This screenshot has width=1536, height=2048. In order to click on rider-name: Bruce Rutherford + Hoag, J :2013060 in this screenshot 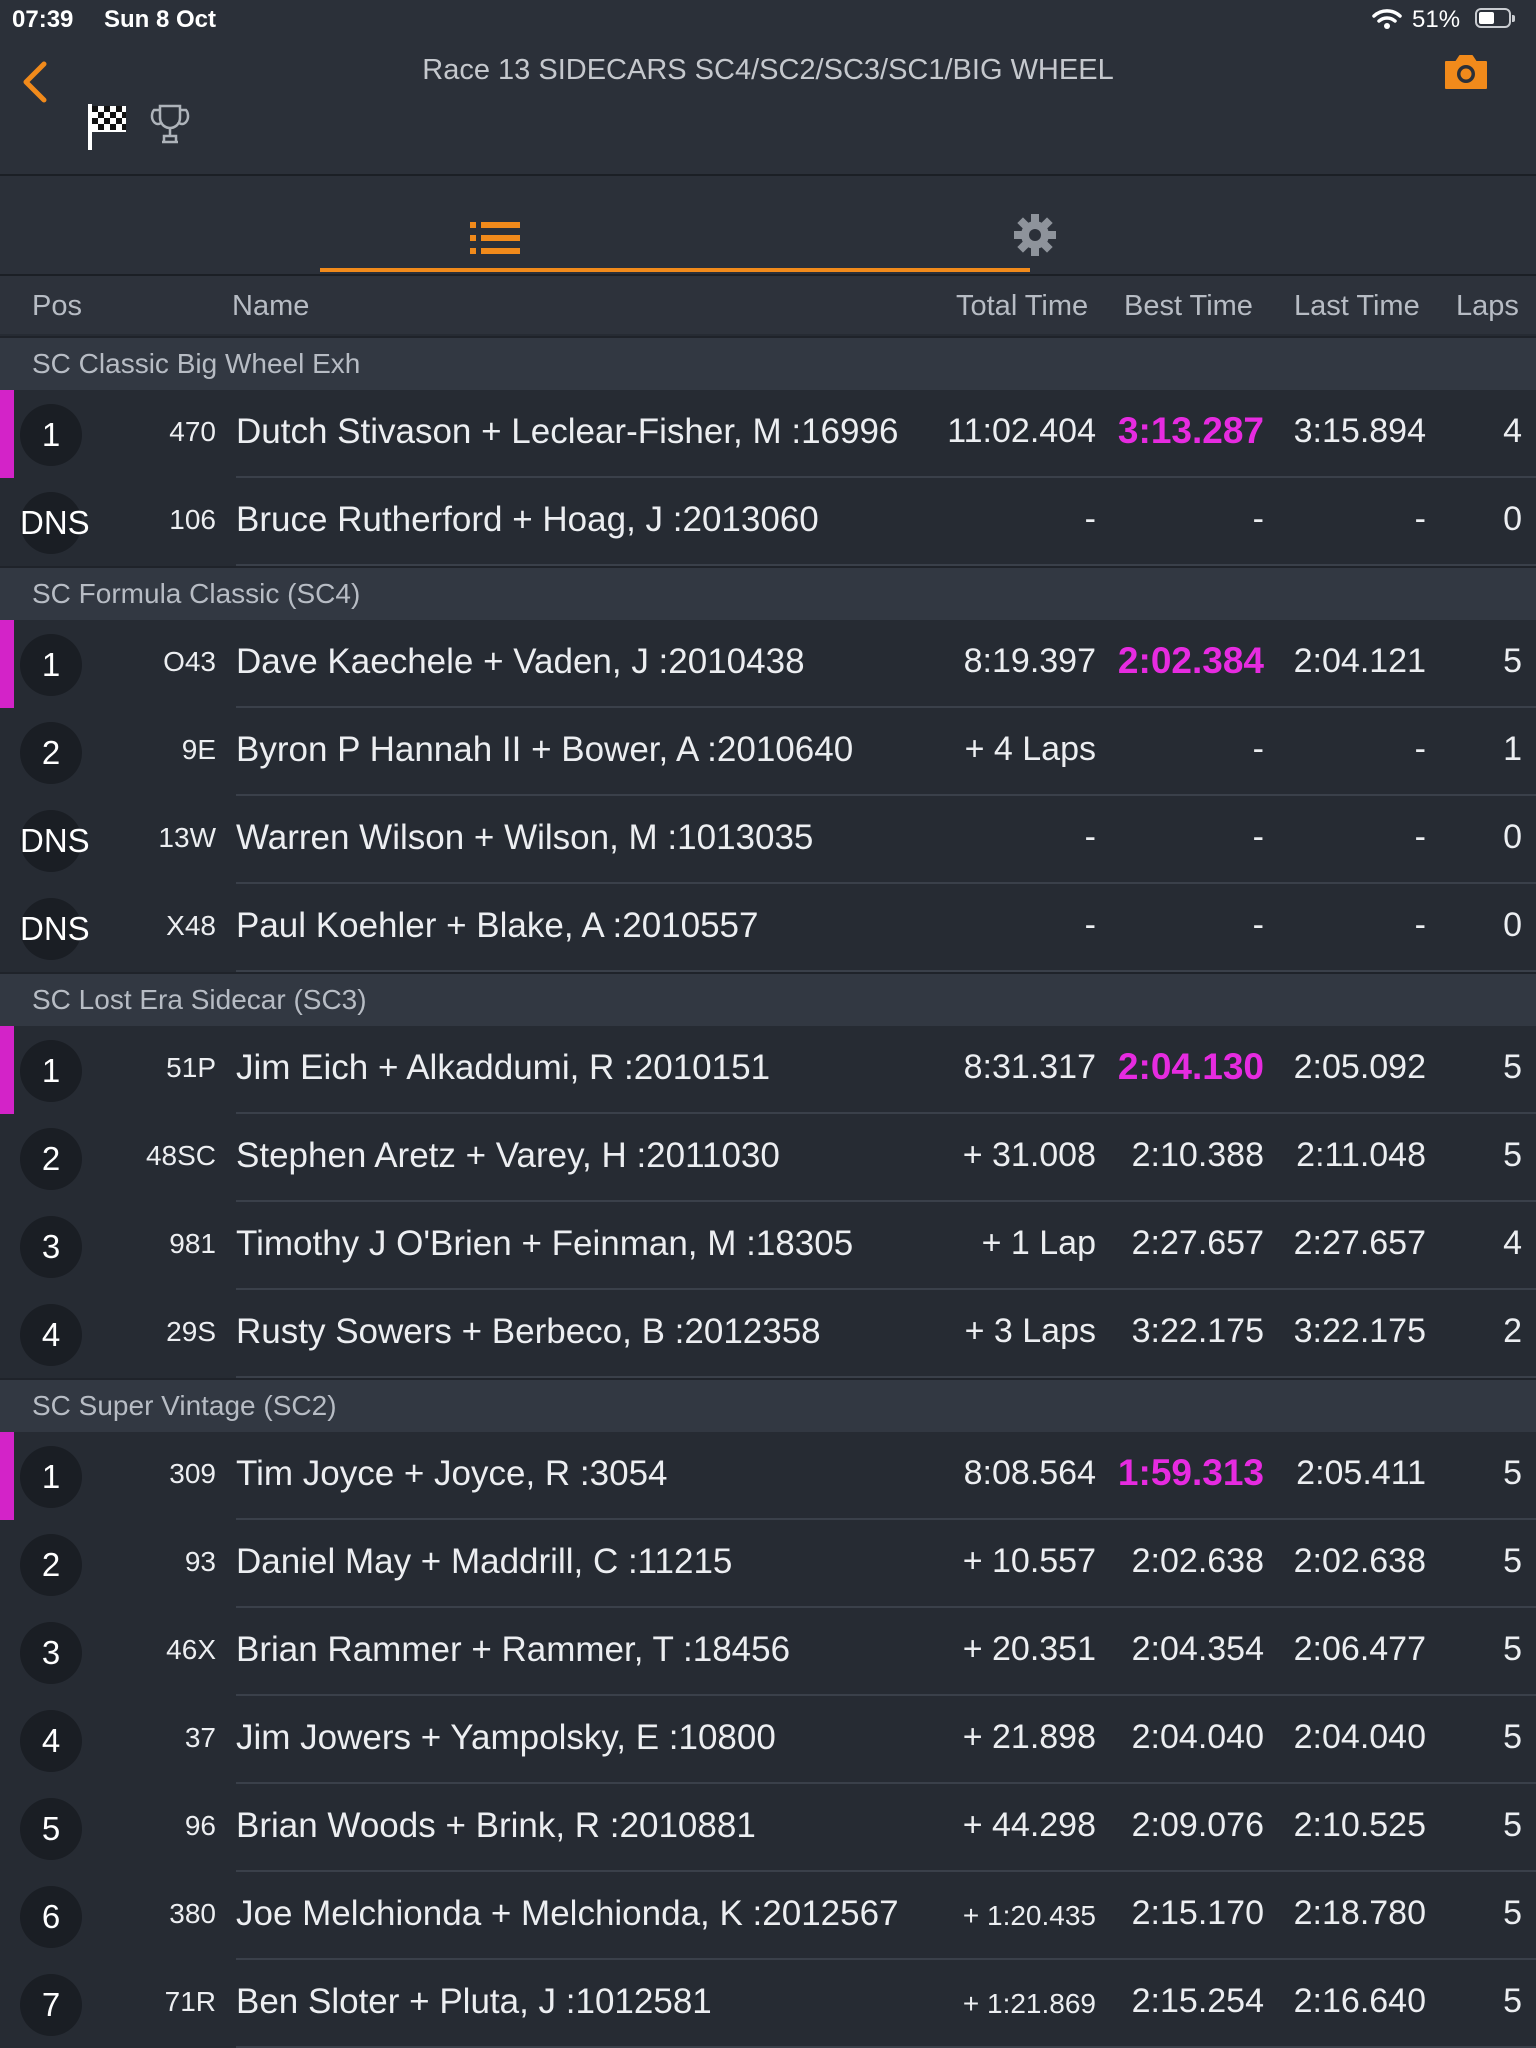, I will do `click(527, 519)`.